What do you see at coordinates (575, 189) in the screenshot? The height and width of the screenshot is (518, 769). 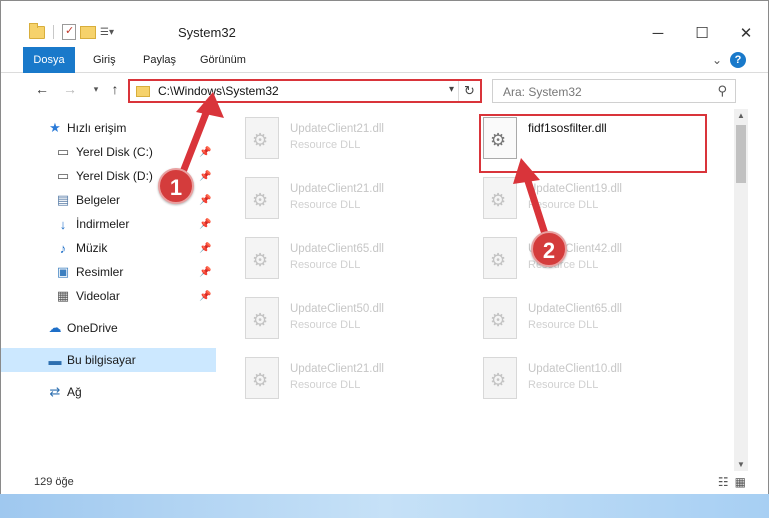 I see `file-name: UpdateClient19.dll` at bounding box center [575, 189].